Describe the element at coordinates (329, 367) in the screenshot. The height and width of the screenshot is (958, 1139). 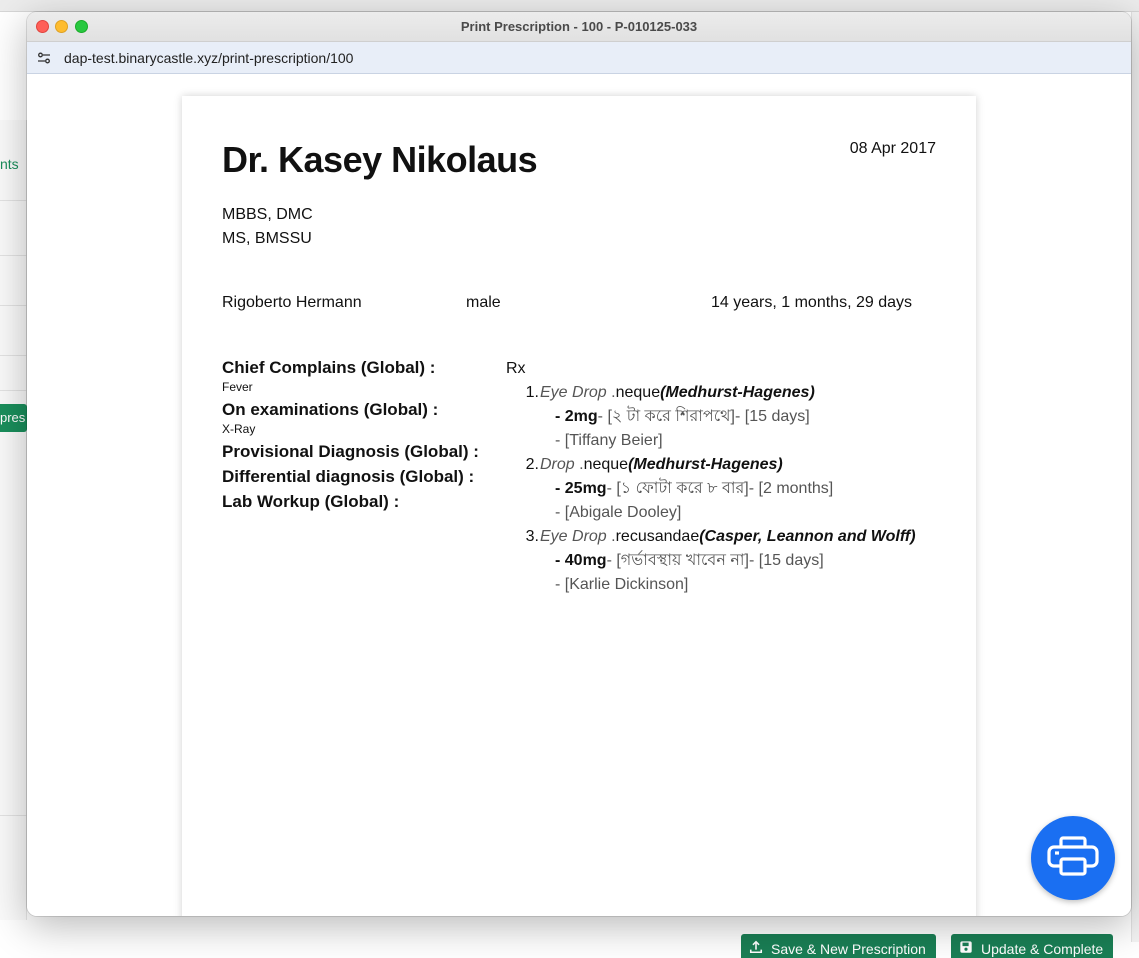
I see `chief-complaints-title: Chief Complains (Global) :` at that location.